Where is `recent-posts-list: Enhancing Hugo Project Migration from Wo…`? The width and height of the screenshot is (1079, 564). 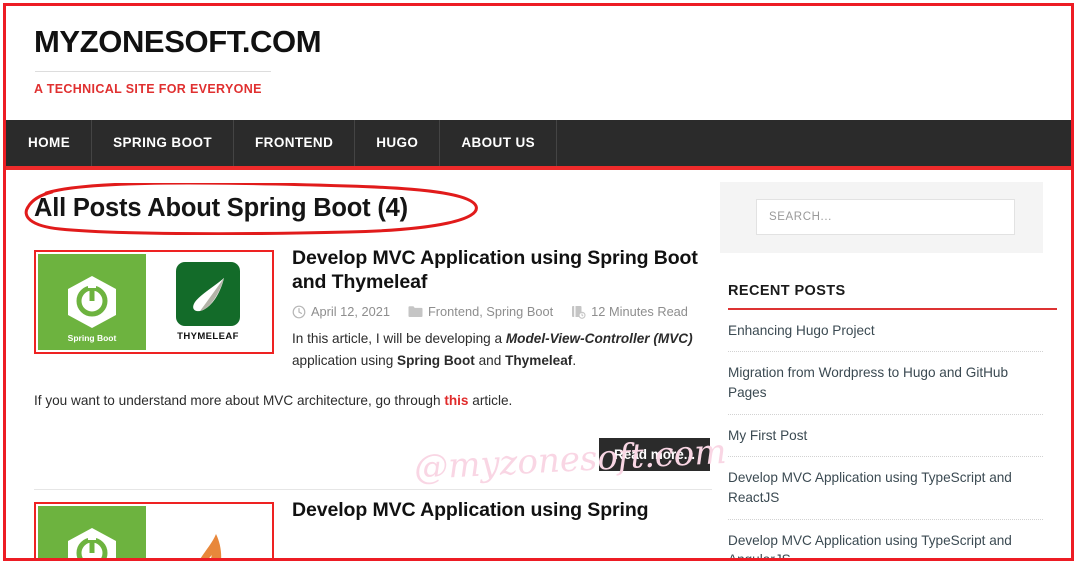 recent-posts-list: Enhancing Hugo Project Migration from Wo… is located at coordinates (881, 434).